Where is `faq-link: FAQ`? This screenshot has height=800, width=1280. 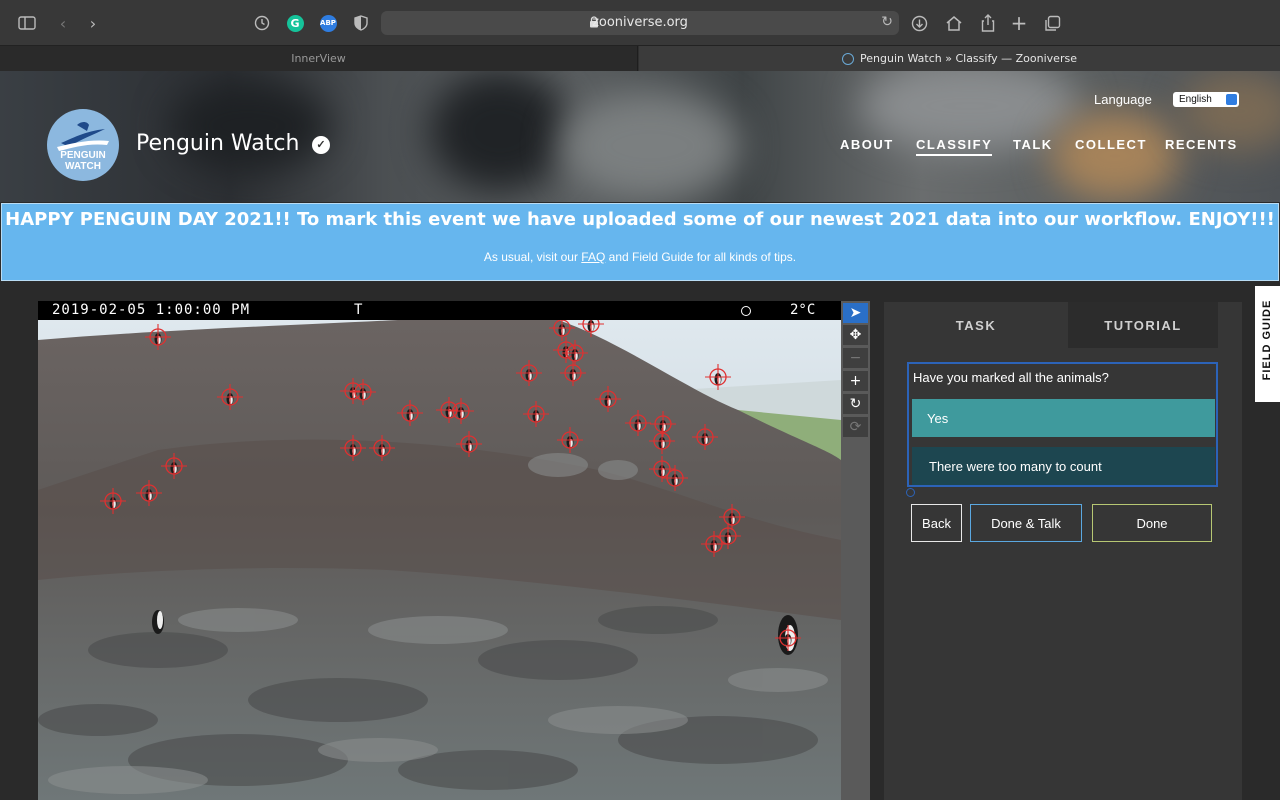 faq-link: FAQ is located at coordinates (593, 257).